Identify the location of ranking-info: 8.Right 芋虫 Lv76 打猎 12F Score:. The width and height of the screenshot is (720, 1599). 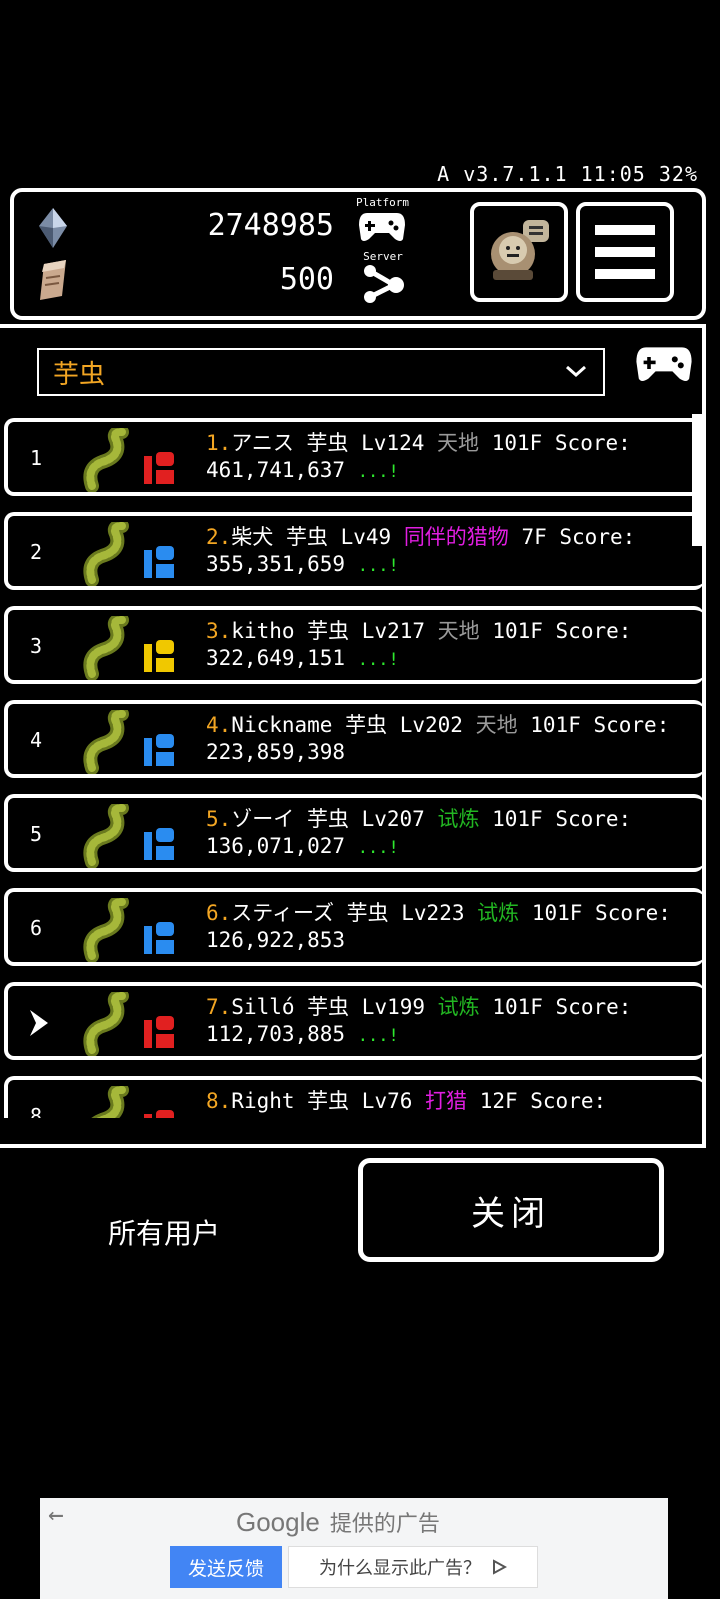
(451, 1102).